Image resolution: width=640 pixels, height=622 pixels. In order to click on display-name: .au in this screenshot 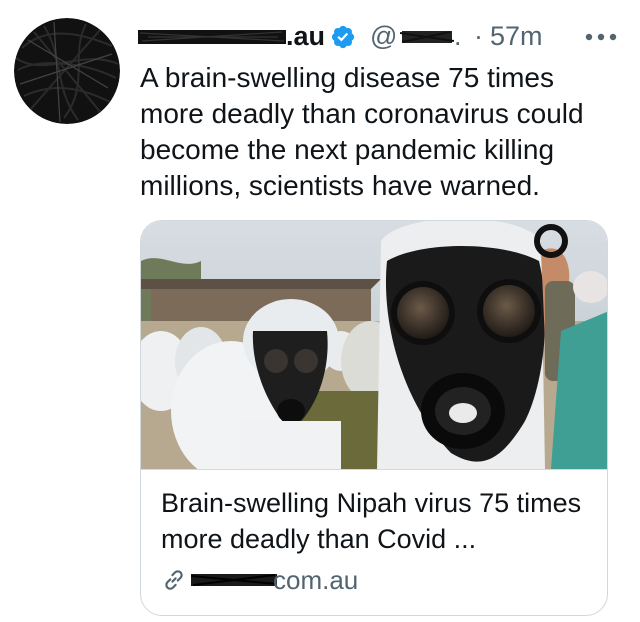, I will do `click(305, 36)`.